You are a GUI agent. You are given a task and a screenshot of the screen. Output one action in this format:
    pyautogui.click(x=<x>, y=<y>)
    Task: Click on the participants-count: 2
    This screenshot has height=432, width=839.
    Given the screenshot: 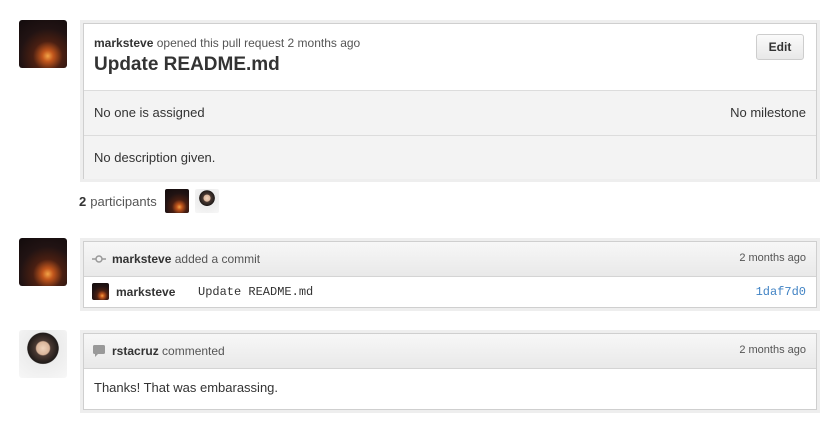 What is the action you would take?
    pyautogui.click(x=83, y=201)
    